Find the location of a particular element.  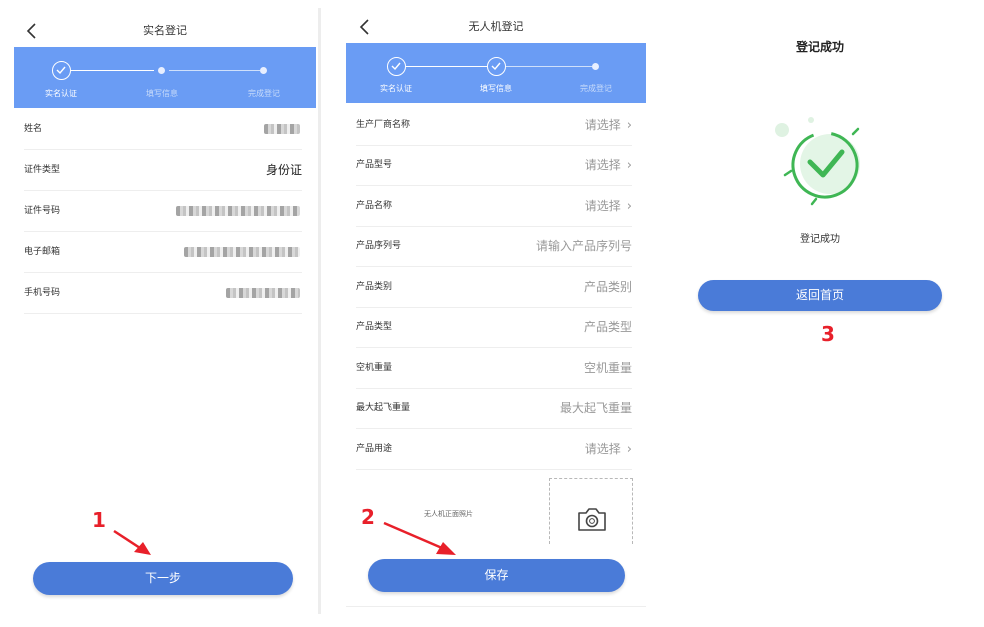

field-label: 姓名 is located at coordinates (33, 129).